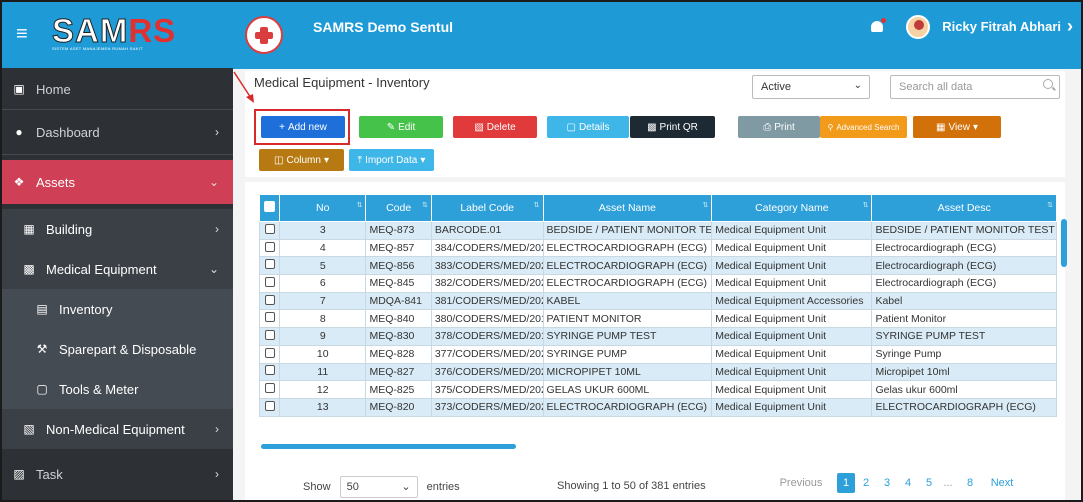 This screenshot has width=1083, height=502. Describe the element at coordinates (116, 132) in the screenshot. I see `sidebar-item-dashboard: ● Dashboard ›` at that location.